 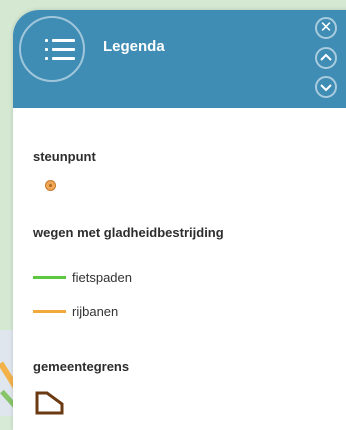 What do you see at coordinates (49, 403) in the screenshot?
I see `boundary-polygon-icon` at bounding box center [49, 403].